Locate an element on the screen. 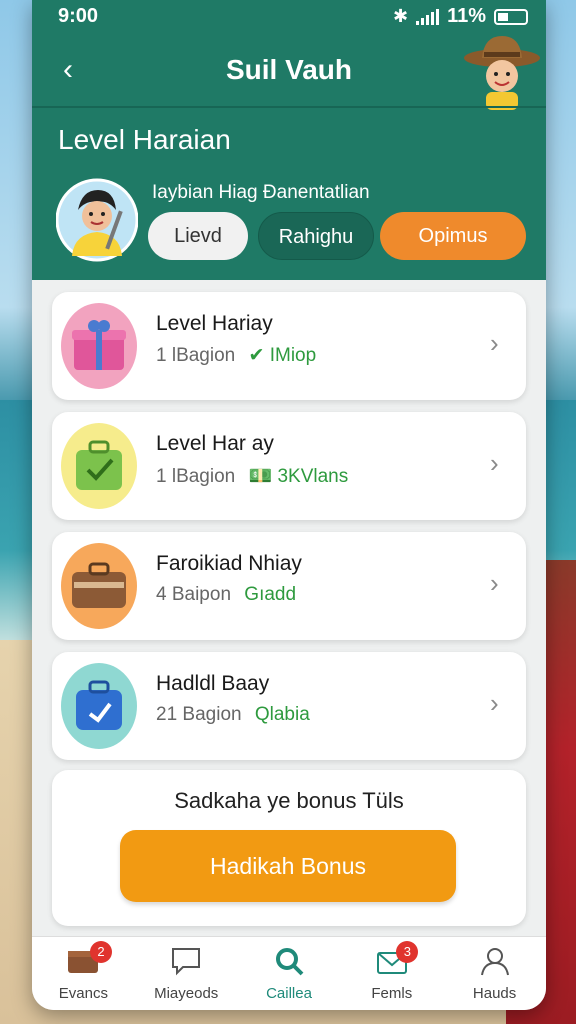 The image size is (576, 1024). tab-caillea: Caillea is located at coordinates (289, 973).